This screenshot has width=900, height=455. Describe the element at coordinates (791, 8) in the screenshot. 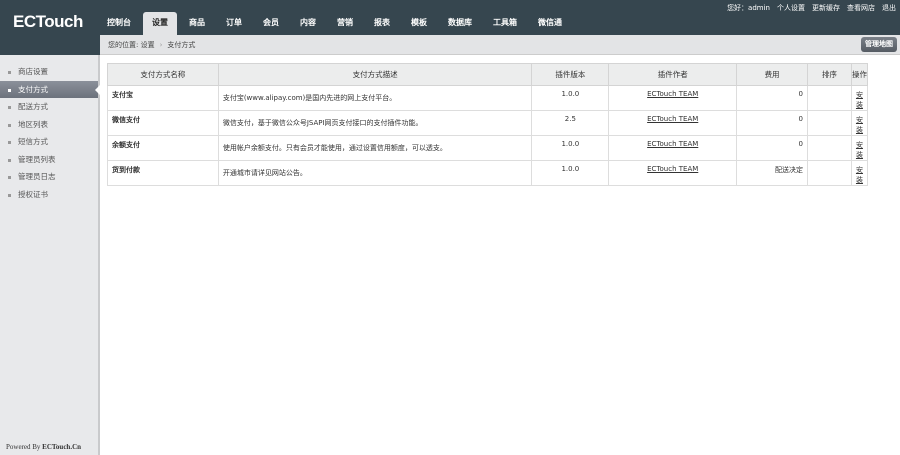

I see `personal-settings-link: 个人设置` at that location.